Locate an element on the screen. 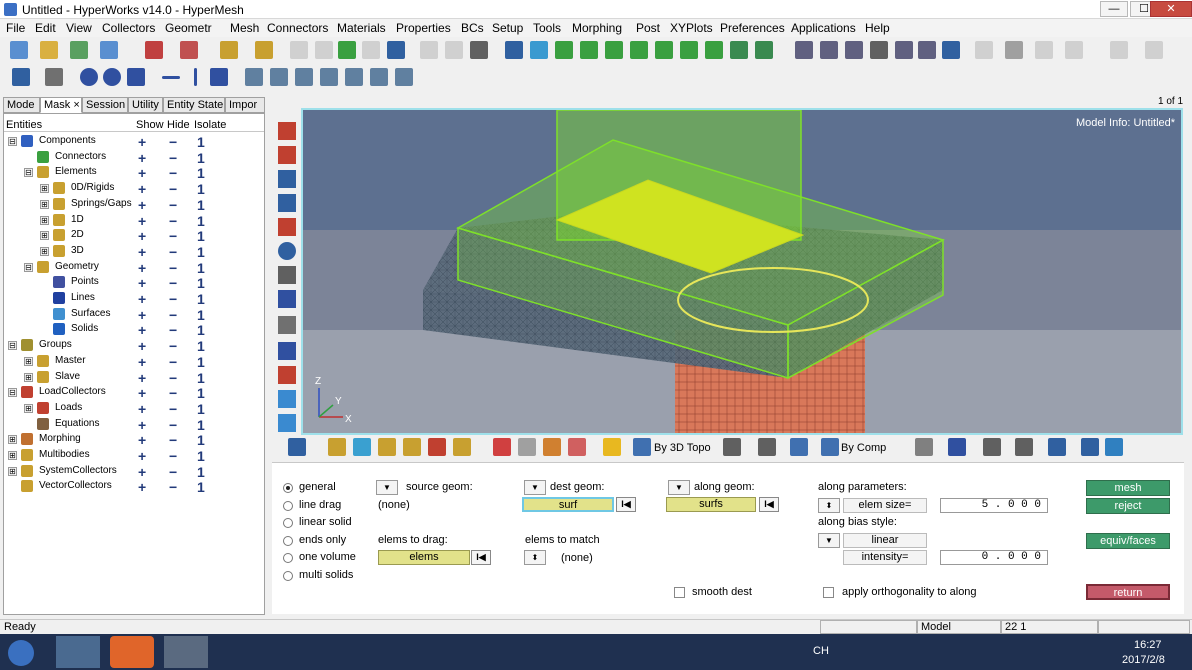 This screenshot has width=1192, height=670. shaded-icon is located at coordinates (362, 447).